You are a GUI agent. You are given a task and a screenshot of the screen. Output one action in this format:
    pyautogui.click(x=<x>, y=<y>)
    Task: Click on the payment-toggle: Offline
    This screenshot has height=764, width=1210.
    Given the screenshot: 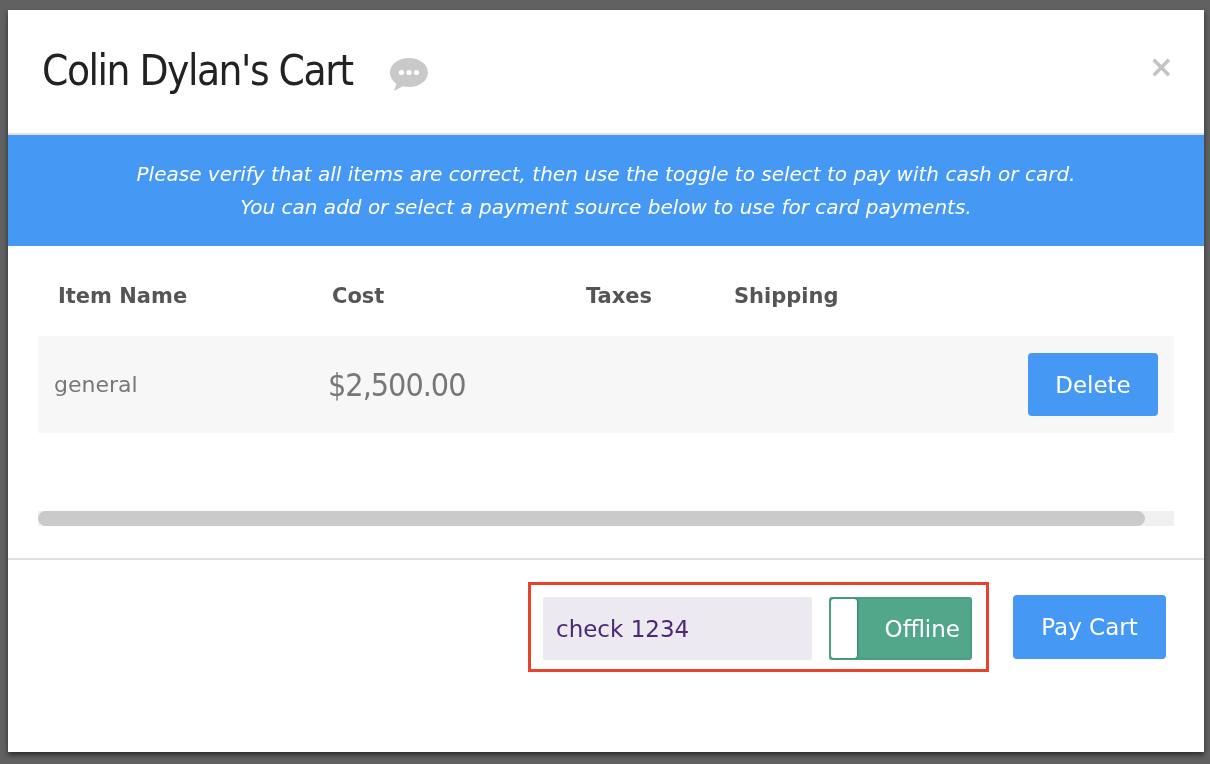 What is the action you would take?
    pyautogui.click(x=900, y=628)
    